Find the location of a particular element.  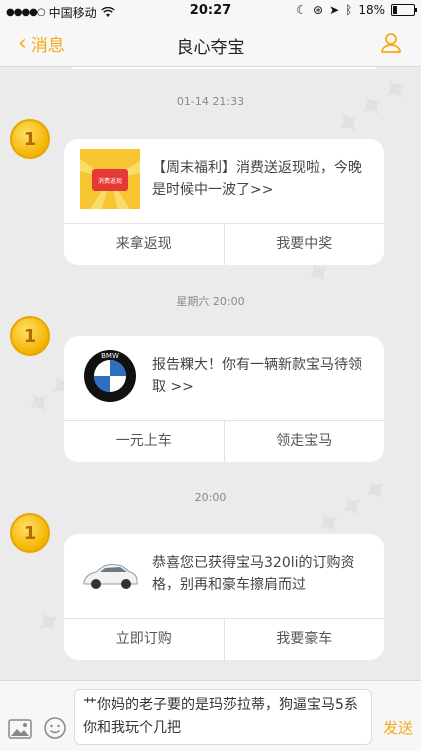

status-right: ☾ ⊛ ➤ ᛒ 18% is located at coordinates (356, 10).